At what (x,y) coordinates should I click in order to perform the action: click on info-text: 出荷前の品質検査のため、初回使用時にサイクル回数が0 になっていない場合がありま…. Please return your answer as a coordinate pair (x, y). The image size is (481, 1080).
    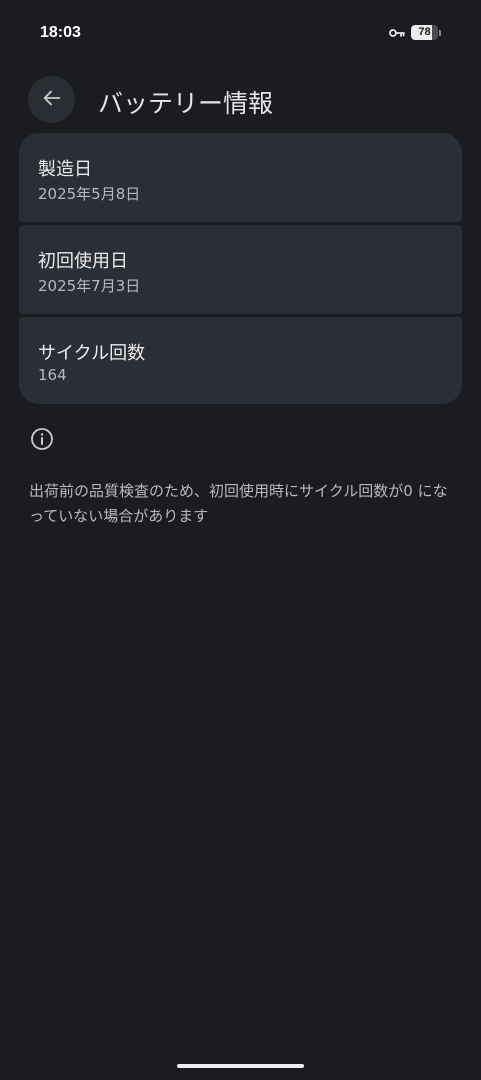
    Looking at the image, I should click on (238, 503).